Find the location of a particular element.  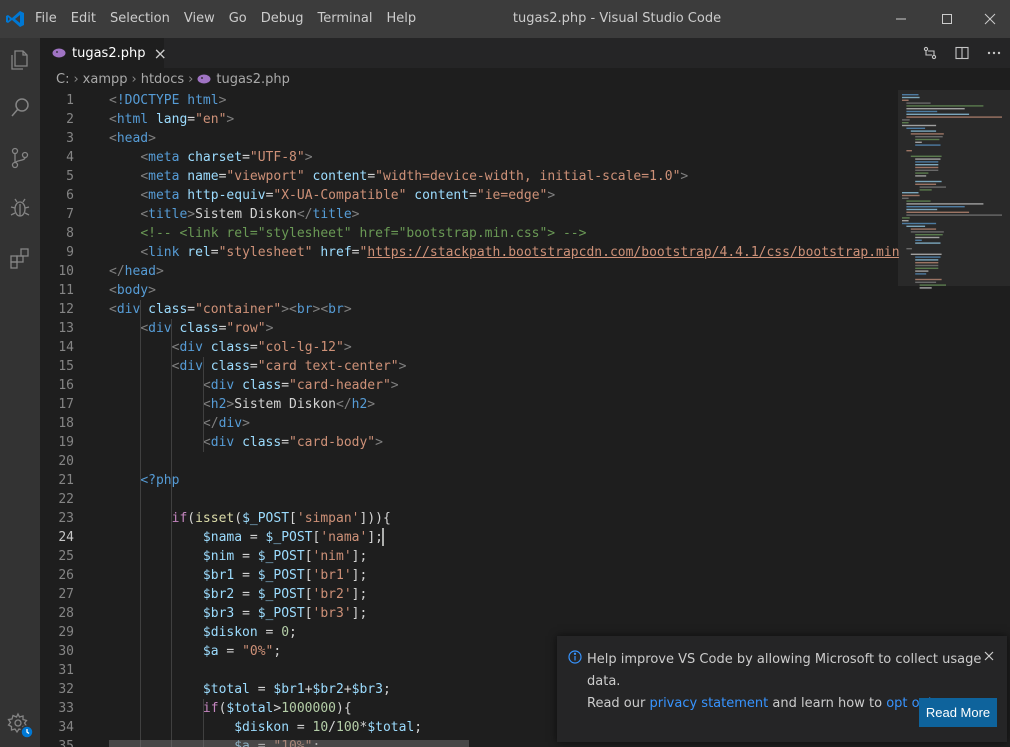

line-number: 35 is located at coordinates (66, 743).